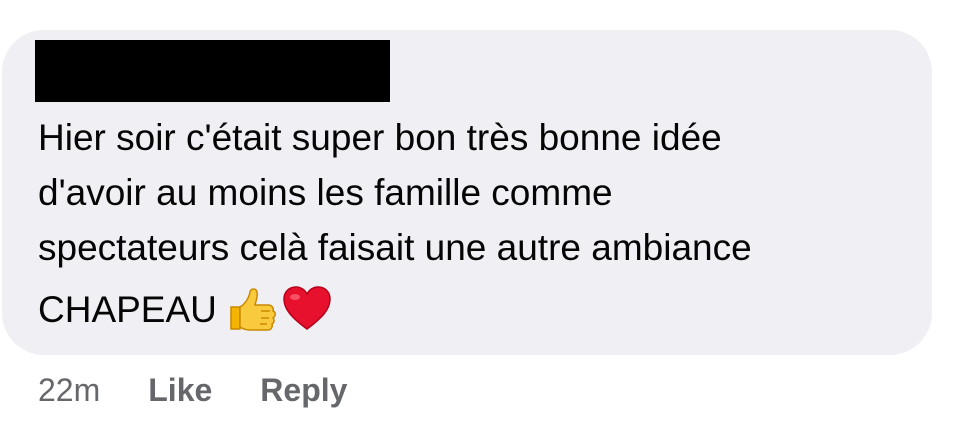 The width and height of the screenshot is (980, 425). I want to click on red-heart-icon, so click(307, 309).